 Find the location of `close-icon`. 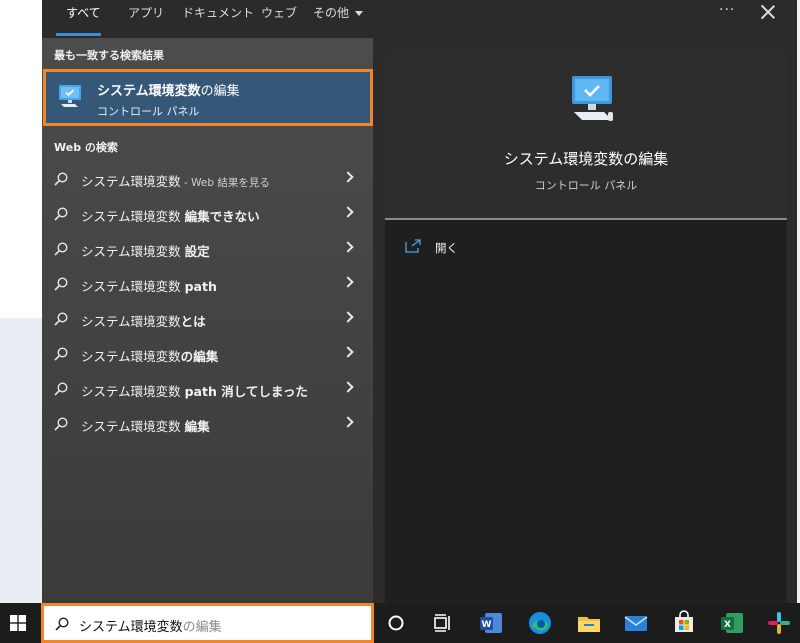

close-icon is located at coordinates (768, 13).